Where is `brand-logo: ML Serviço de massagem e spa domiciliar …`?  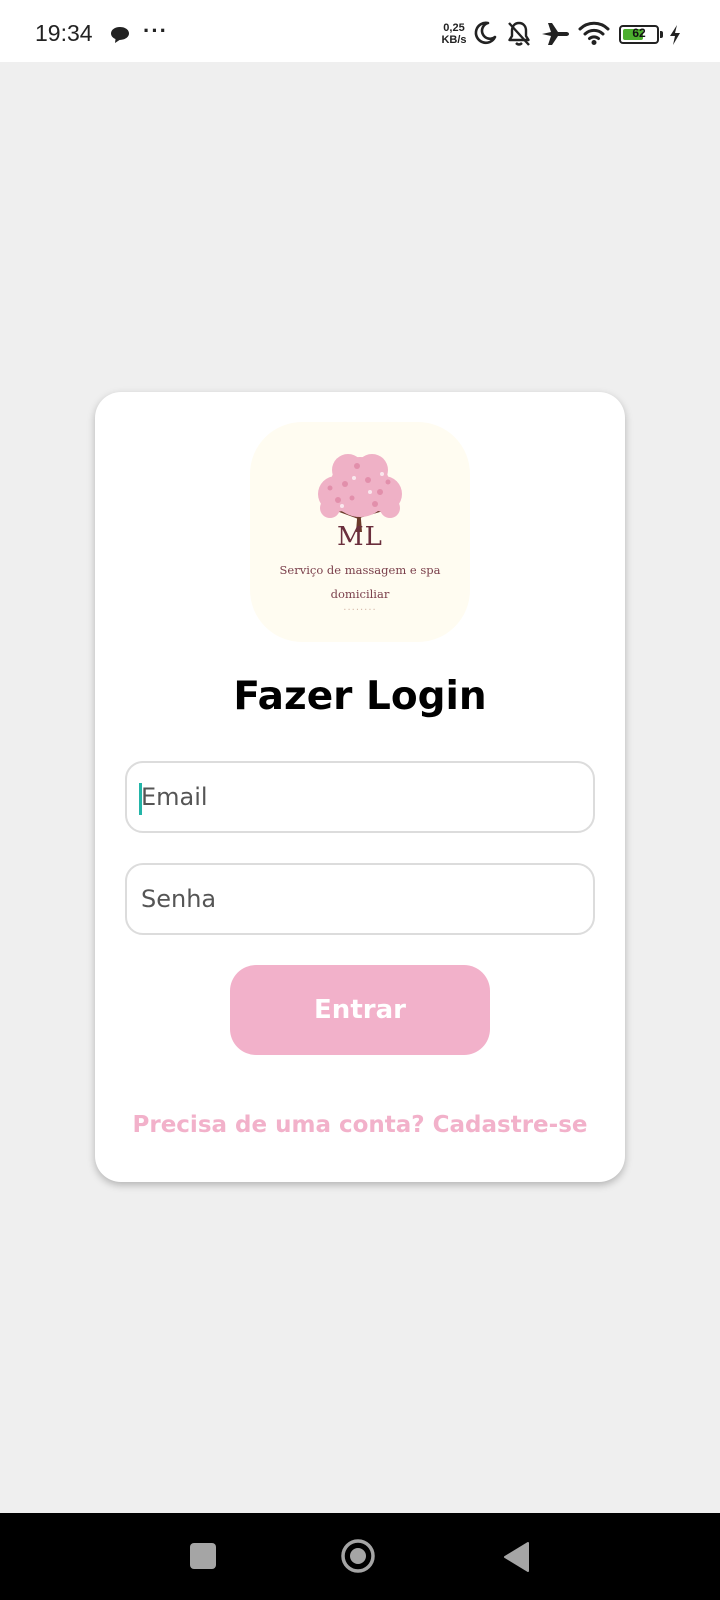
brand-logo: ML Serviço de massagem e spa domiciliar … is located at coordinates (360, 532).